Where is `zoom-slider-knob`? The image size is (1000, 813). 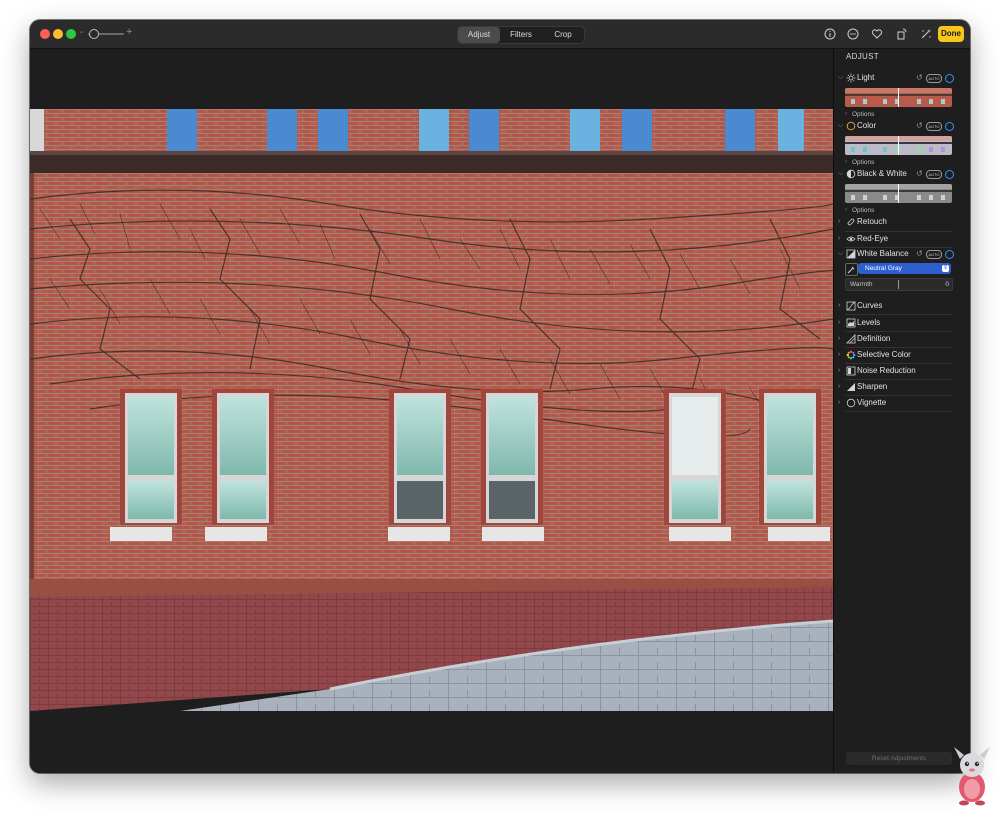 zoom-slider-knob is located at coordinates (94, 34).